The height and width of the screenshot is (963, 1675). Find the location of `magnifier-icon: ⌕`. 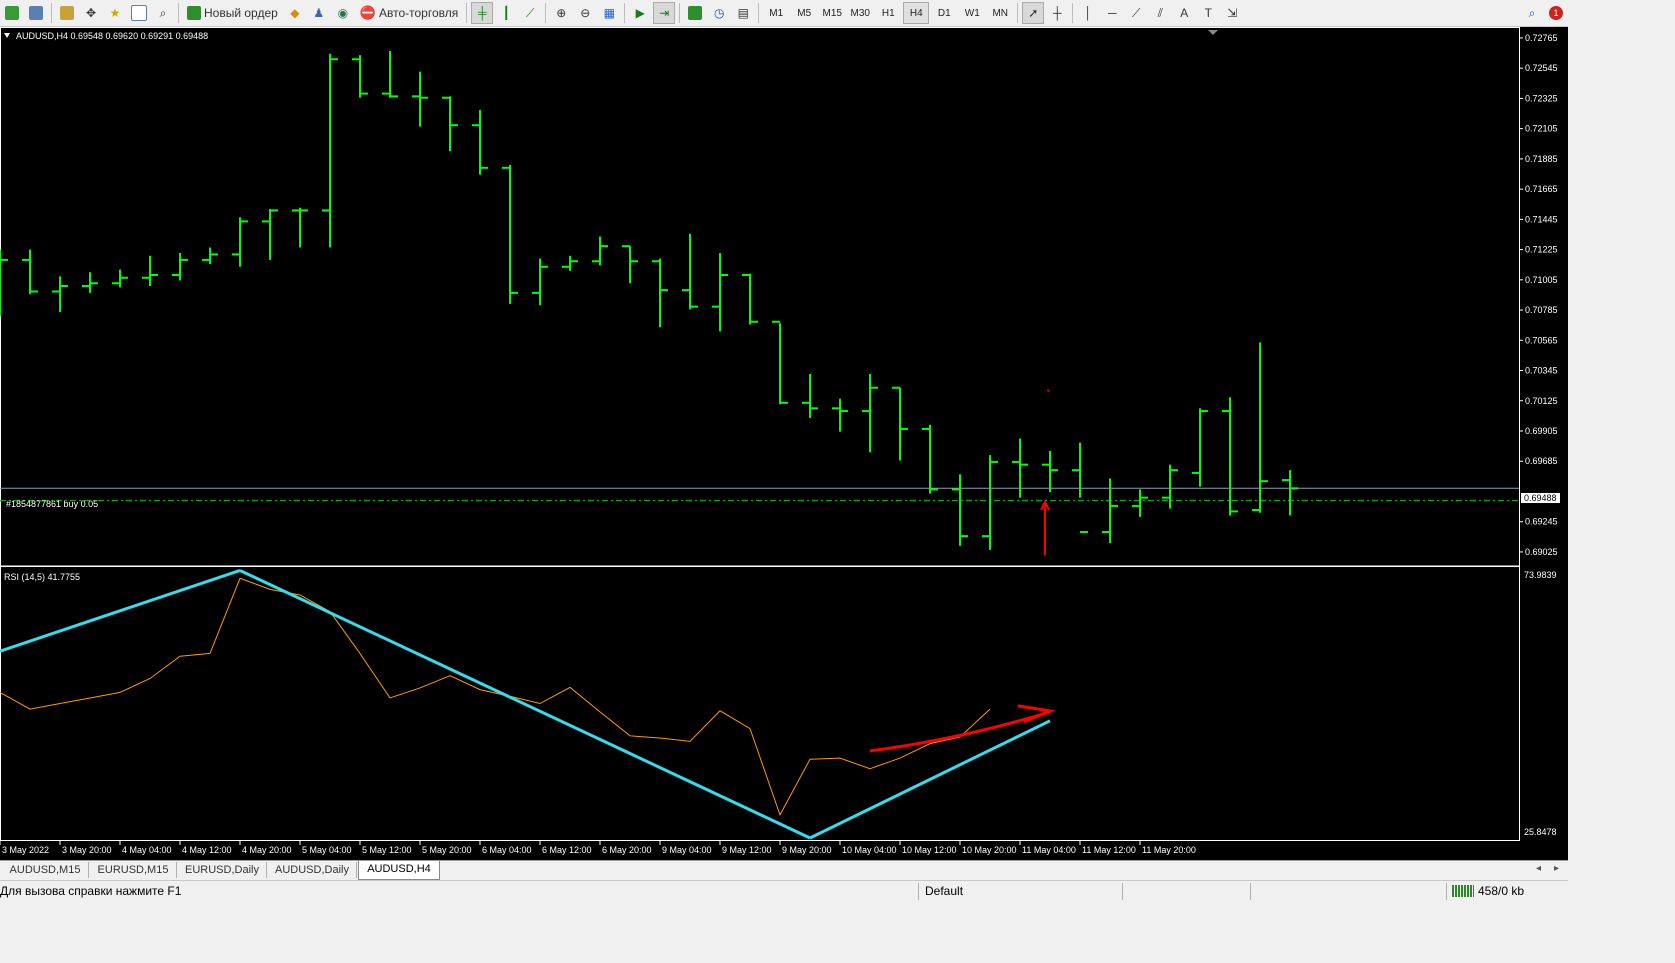

magnifier-icon: ⌕ is located at coordinates (163, 12).